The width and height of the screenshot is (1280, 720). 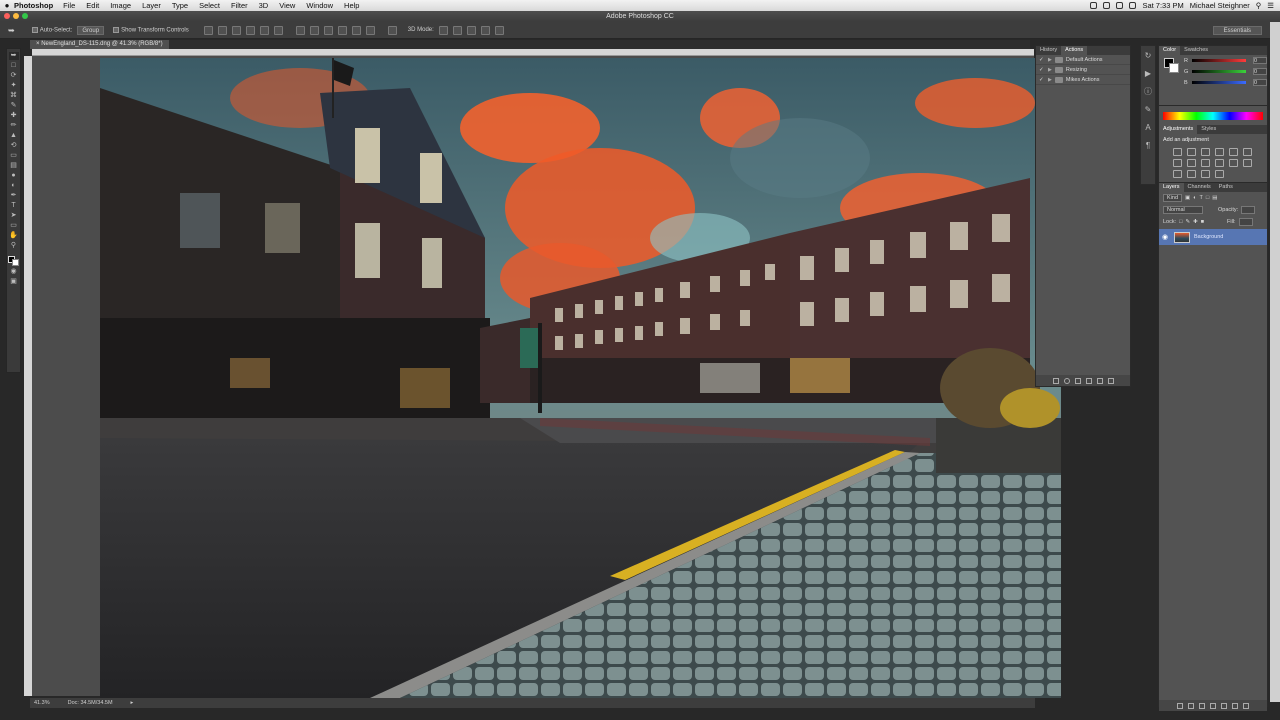 What do you see at coordinates (1259, 5) in the screenshot?
I see `search-icon: ⚲` at bounding box center [1259, 5].